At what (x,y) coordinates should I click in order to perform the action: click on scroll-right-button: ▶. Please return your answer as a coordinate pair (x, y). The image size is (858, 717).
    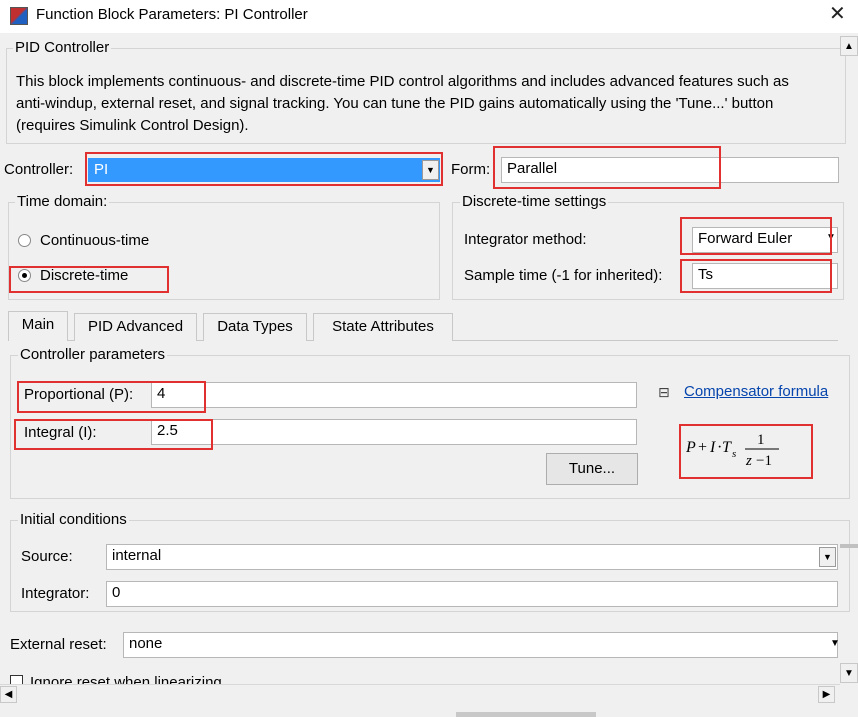
    Looking at the image, I should click on (826, 694).